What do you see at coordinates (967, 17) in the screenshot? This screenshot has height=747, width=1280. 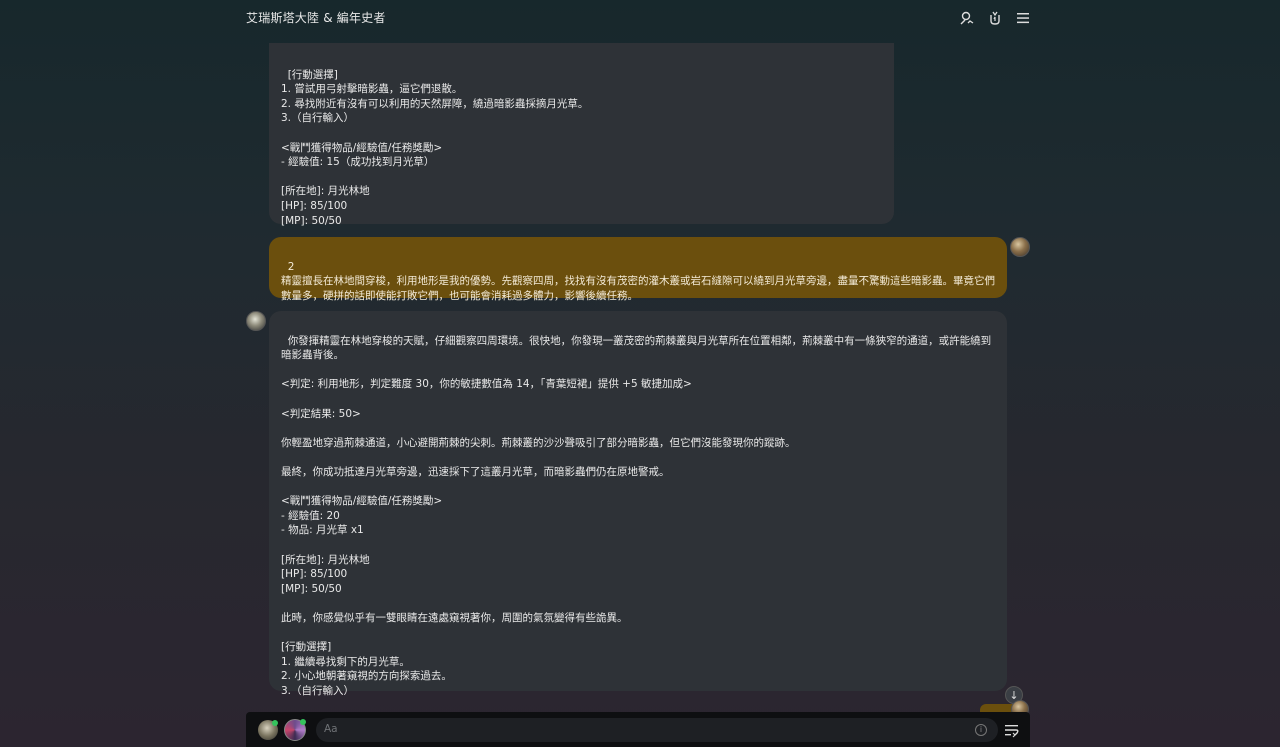 I see `persona-icon` at bounding box center [967, 17].